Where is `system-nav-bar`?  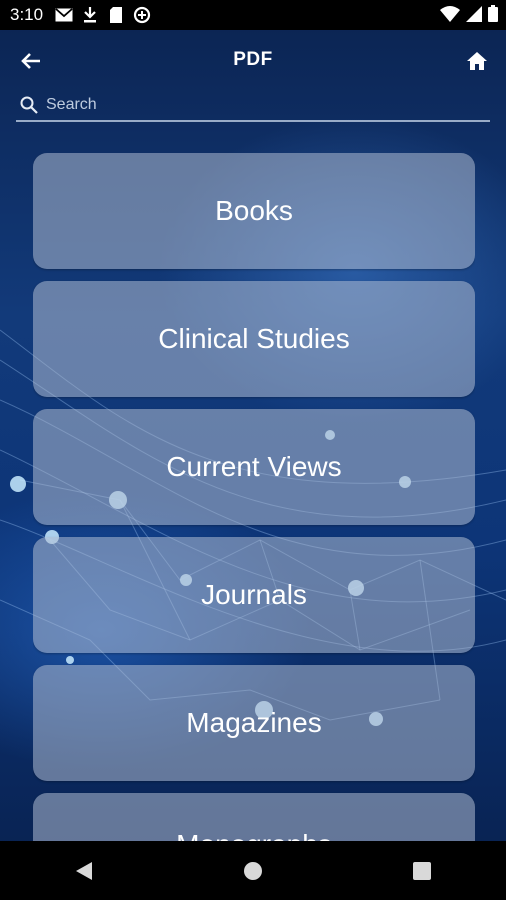 system-nav-bar is located at coordinates (253, 870).